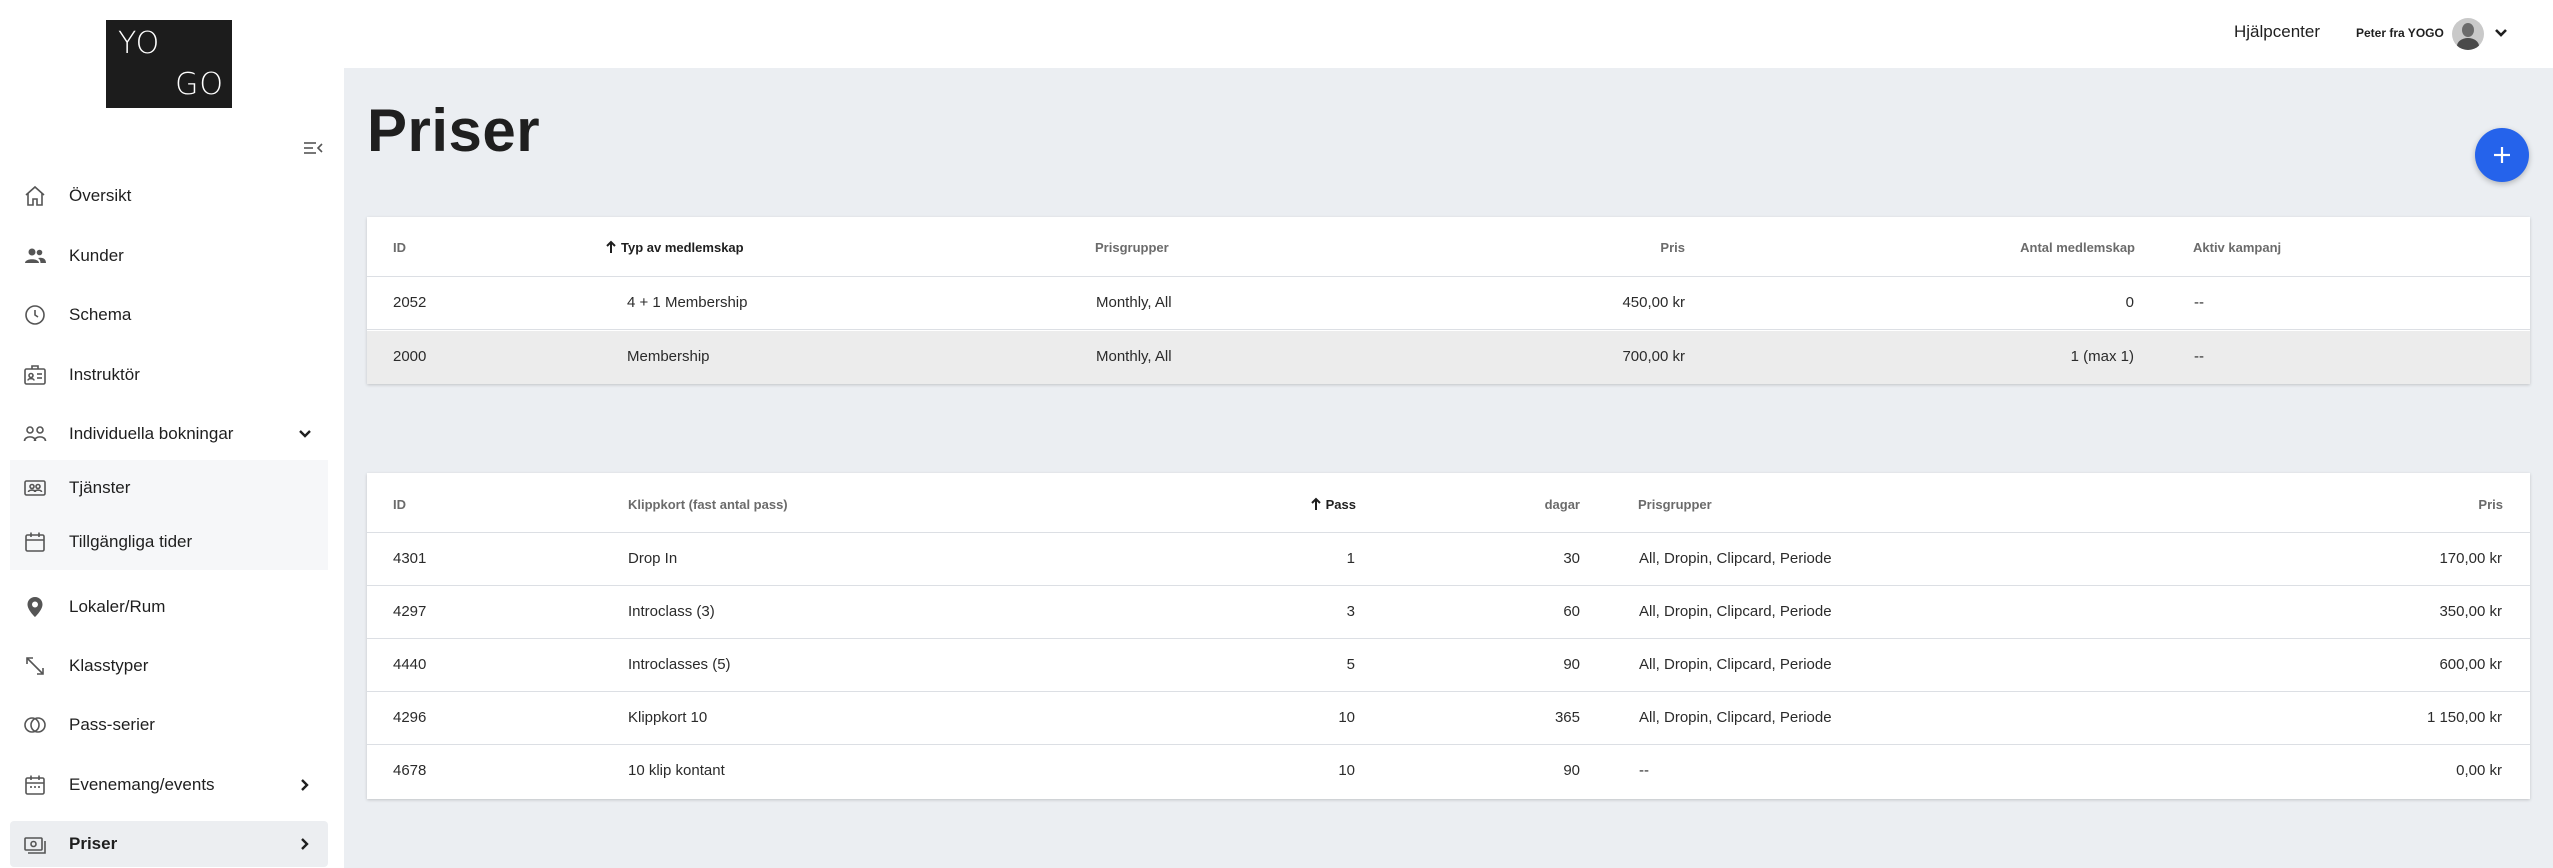 The image size is (2553, 868). Describe the element at coordinates (109, 665) in the screenshot. I see `sidebar-item-label: Klasstyper` at that location.